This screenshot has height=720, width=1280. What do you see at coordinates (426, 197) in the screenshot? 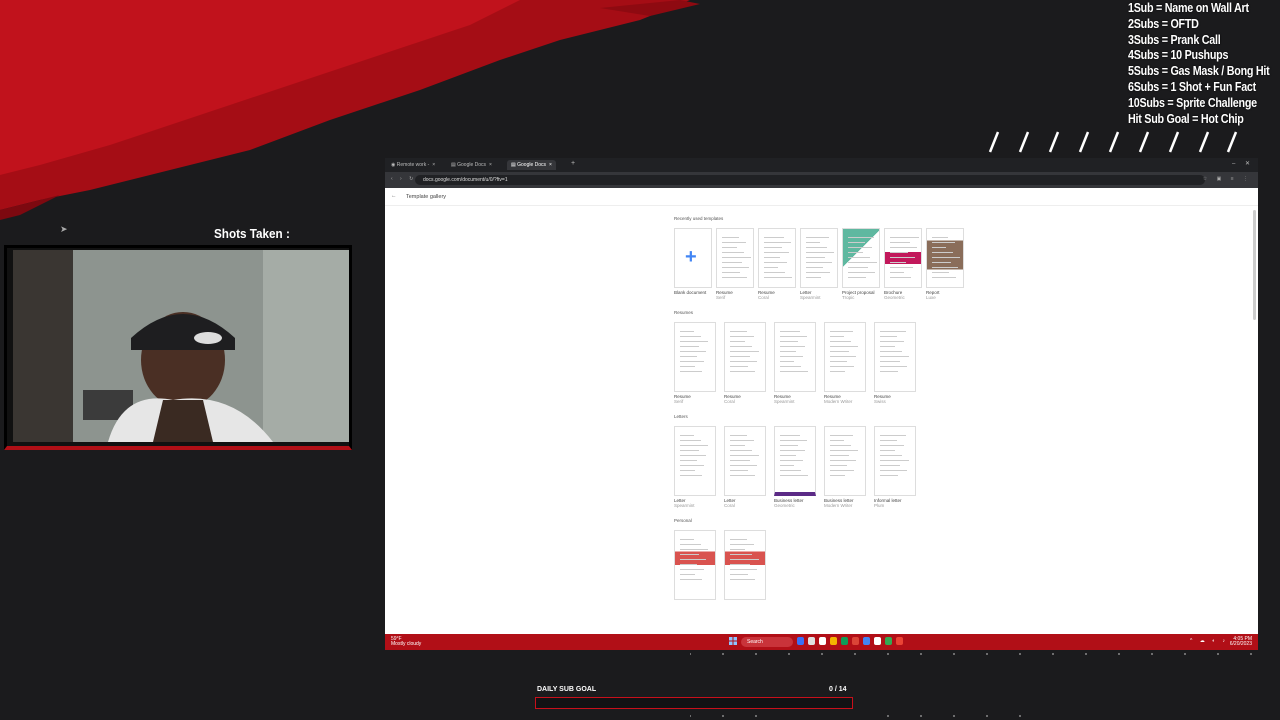
I see `page-title: Template gallery` at bounding box center [426, 197].